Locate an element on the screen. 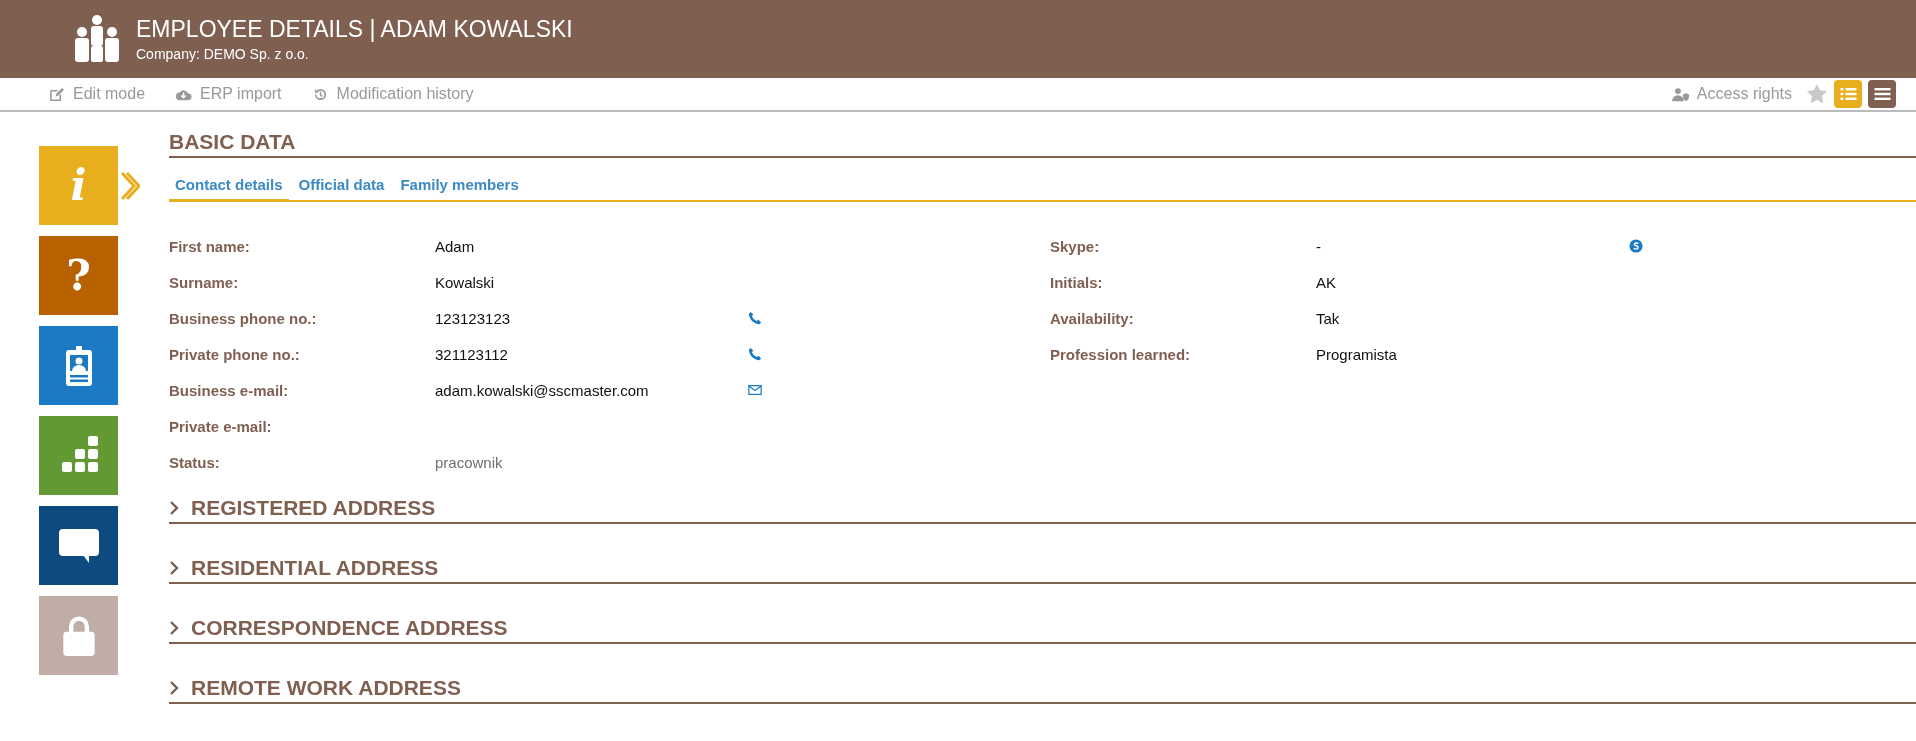 The width and height of the screenshot is (1916, 741). field-label: First name: is located at coordinates (210, 246).